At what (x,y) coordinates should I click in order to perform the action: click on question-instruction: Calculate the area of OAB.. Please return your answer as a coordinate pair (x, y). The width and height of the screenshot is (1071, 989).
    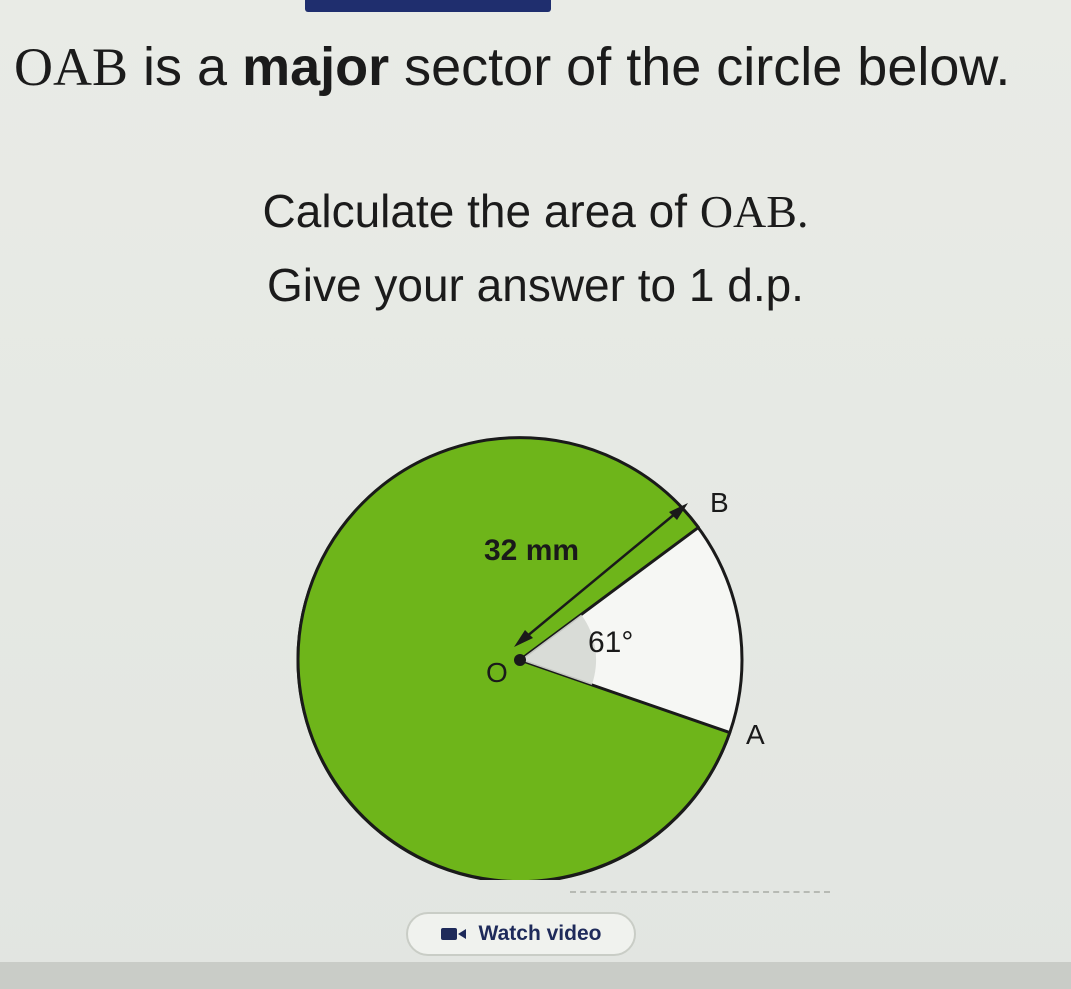
    Looking at the image, I should click on (535, 212).